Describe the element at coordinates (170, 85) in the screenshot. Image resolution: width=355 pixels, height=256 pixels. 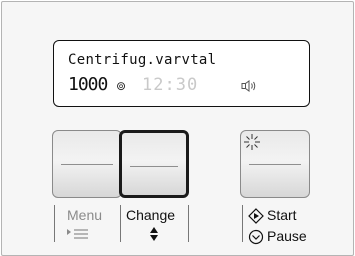
I see `time-value: 12:30` at that location.